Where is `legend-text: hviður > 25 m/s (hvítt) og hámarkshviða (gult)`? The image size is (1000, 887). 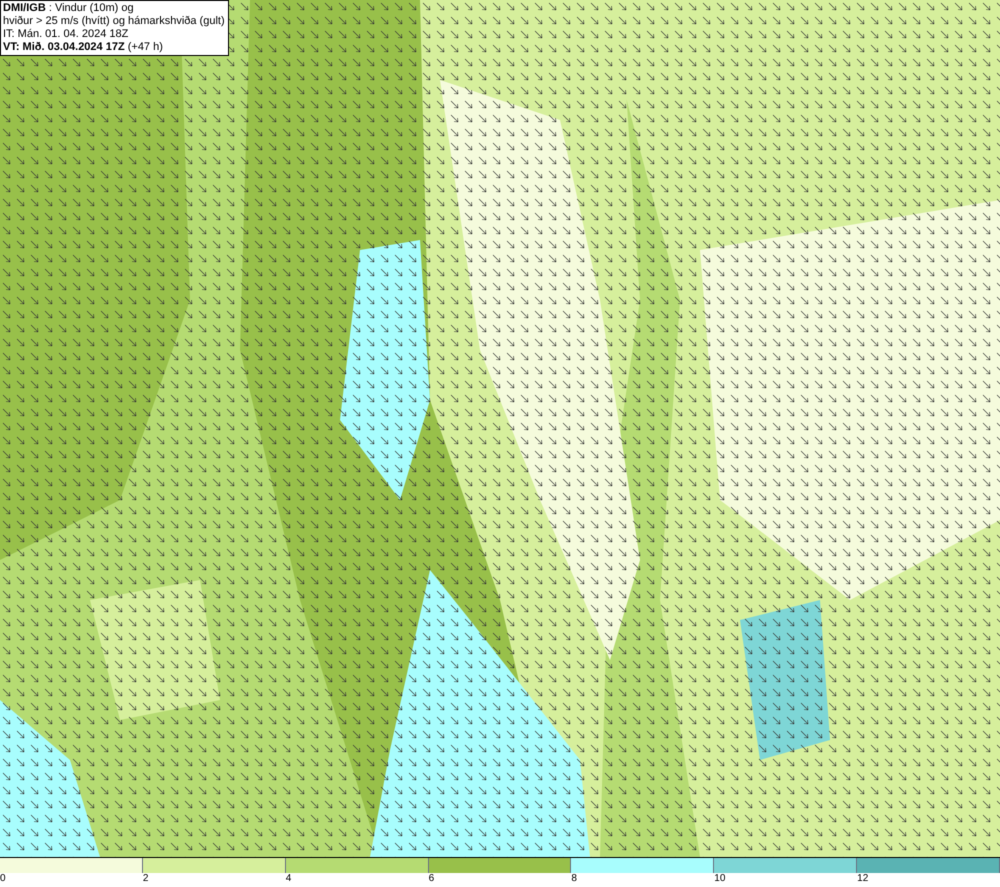 legend-text: hviður > 25 m/s (hvítt) og hámarkshviða (gult) is located at coordinates (114, 21).